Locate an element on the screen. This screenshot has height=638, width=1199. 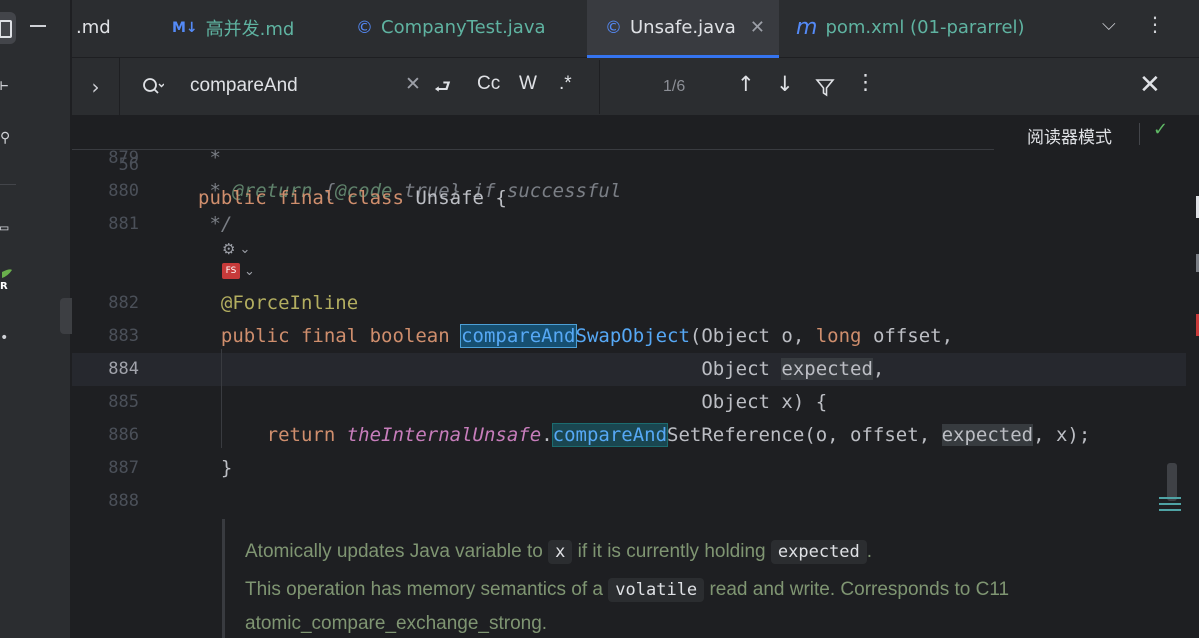
expand-replace-icon: › is located at coordinates (96, 87).